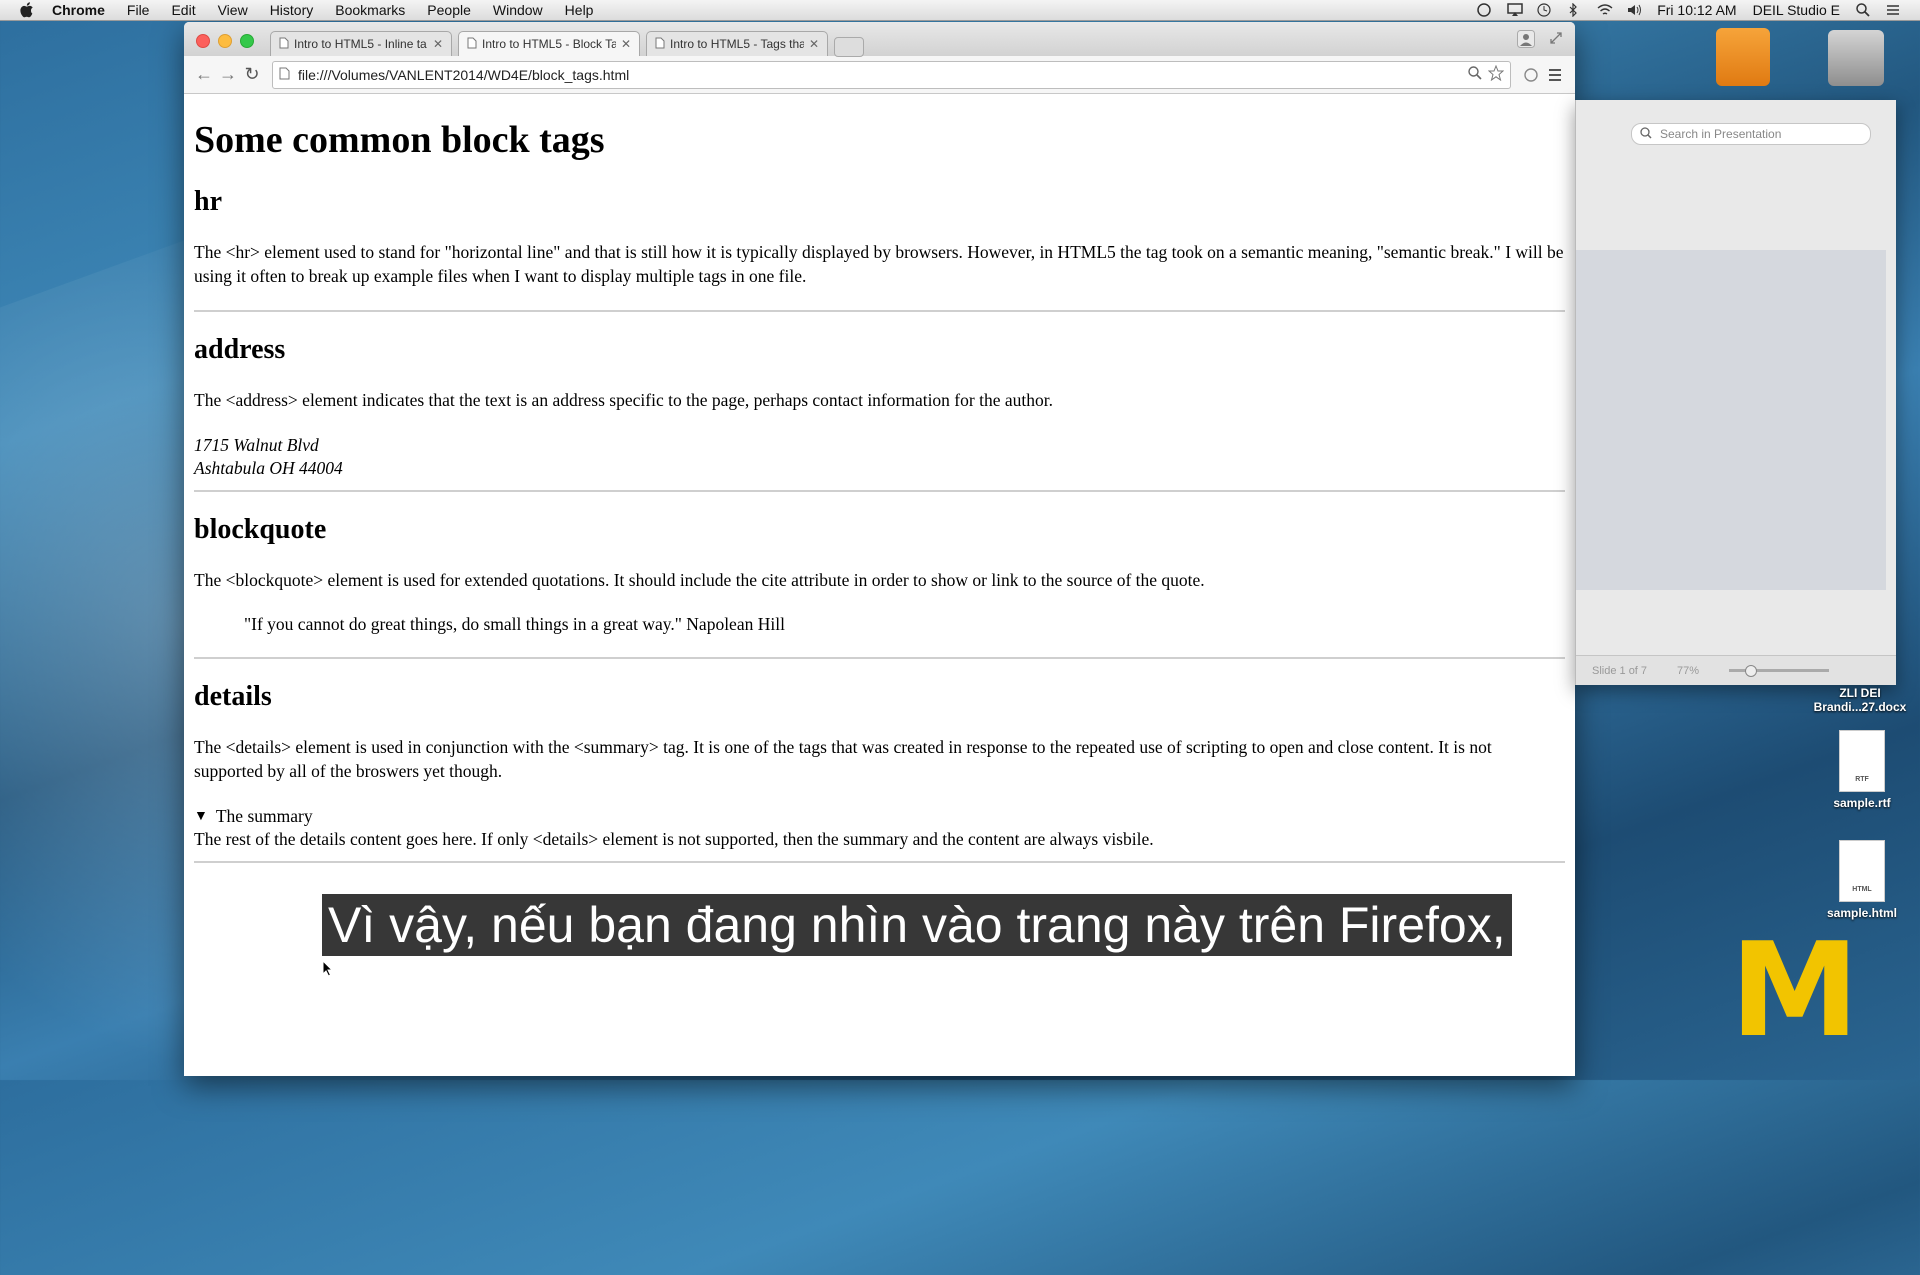 This screenshot has height=1275, width=1920. I want to click on file-label-line-2: Brandi...27.docx, so click(1860, 707).